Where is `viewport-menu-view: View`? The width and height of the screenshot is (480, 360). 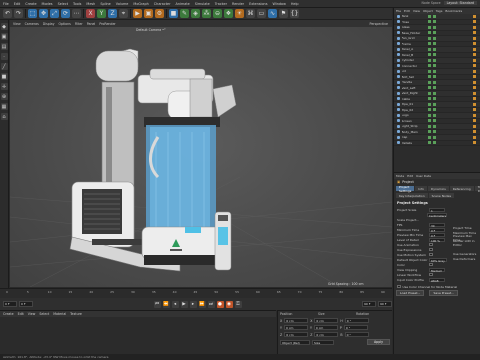
viewport-menu-view: View is located at coordinates (17, 24).